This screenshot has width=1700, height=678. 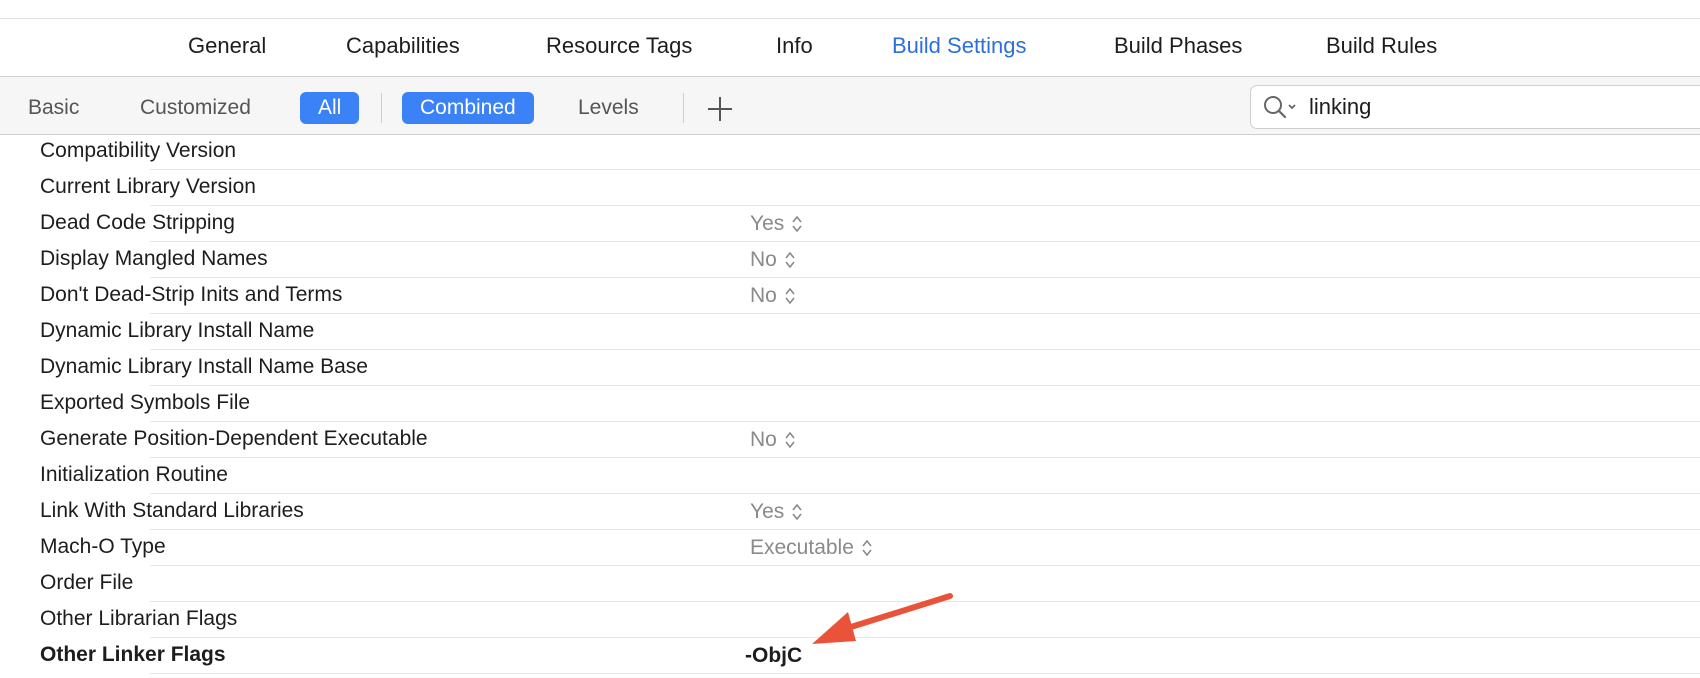 I want to click on settings-filter-bar: Basic Customized All Combined Levels, so click(x=850, y=106).